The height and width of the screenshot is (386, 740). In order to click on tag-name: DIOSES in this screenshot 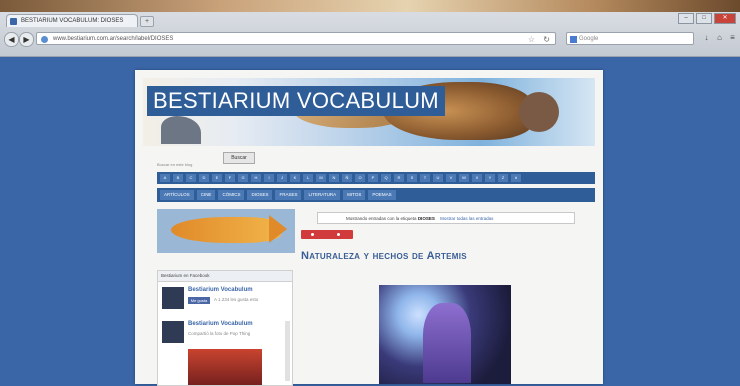, I will do `click(426, 218)`.